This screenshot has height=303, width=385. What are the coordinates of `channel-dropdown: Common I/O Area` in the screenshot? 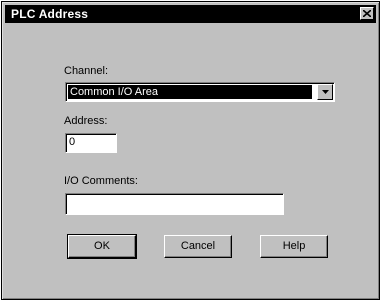 It's located at (200, 92).